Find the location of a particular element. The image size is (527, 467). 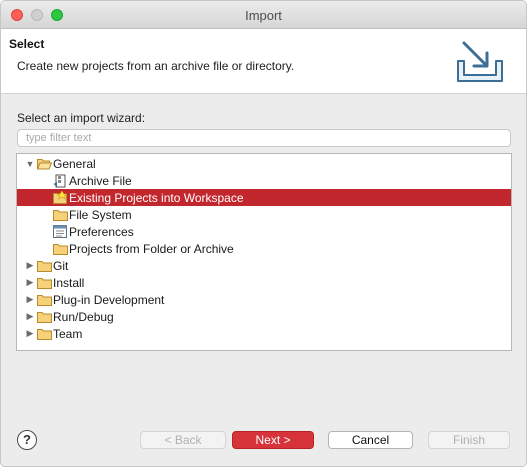

wizard-list-label: Select an import wizard: is located at coordinates (81, 118).